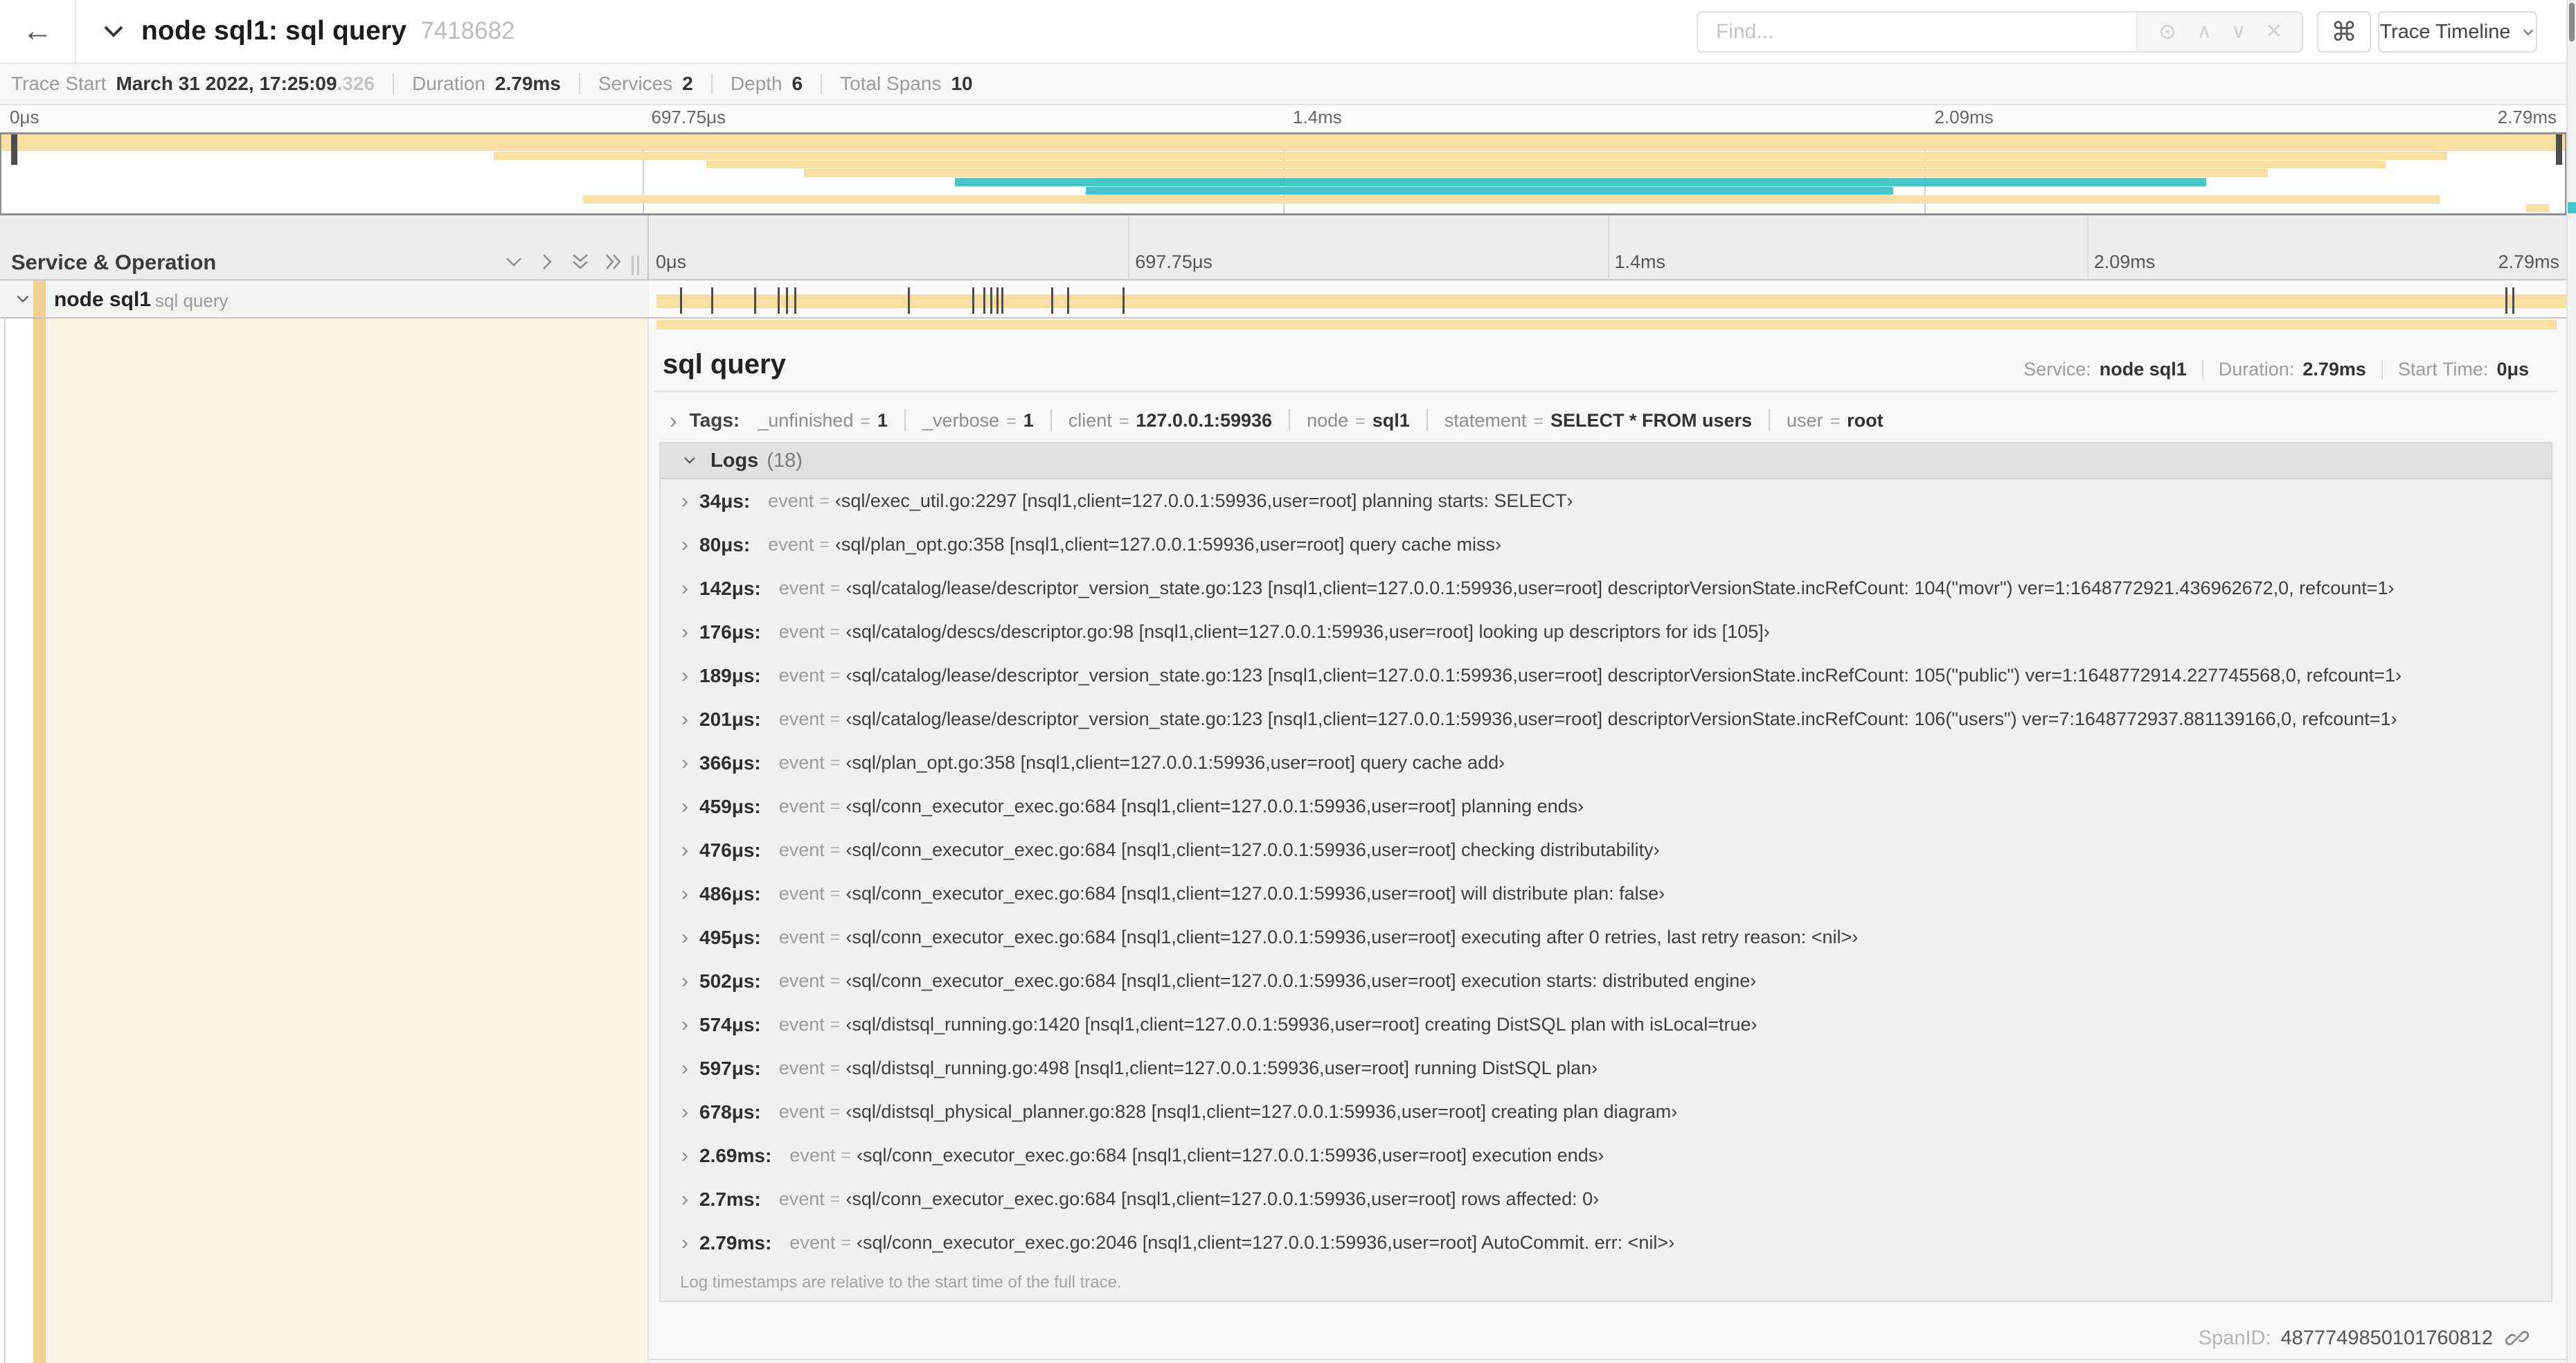 The width and height of the screenshot is (2576, 1363). Describe the element at coordinates (2364, 1338) in the screenshot. I see `span-id-row: SpanID: 4877749850101760812` at that location.